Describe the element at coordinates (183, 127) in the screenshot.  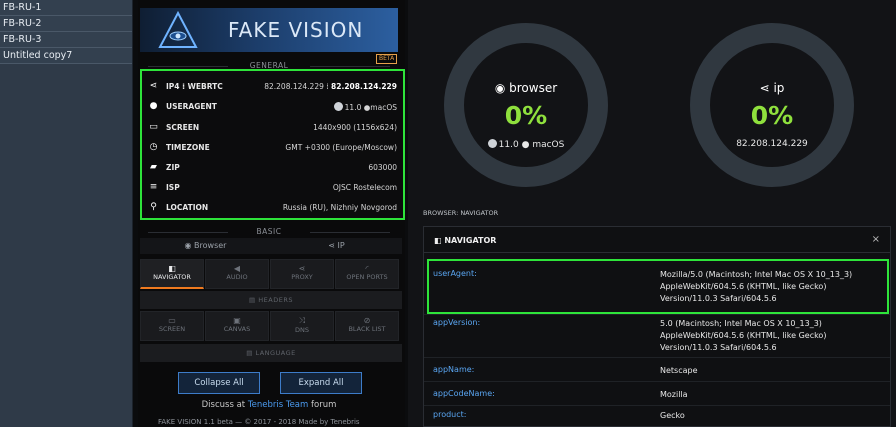
I see `row-label: SCREEN` at that location.